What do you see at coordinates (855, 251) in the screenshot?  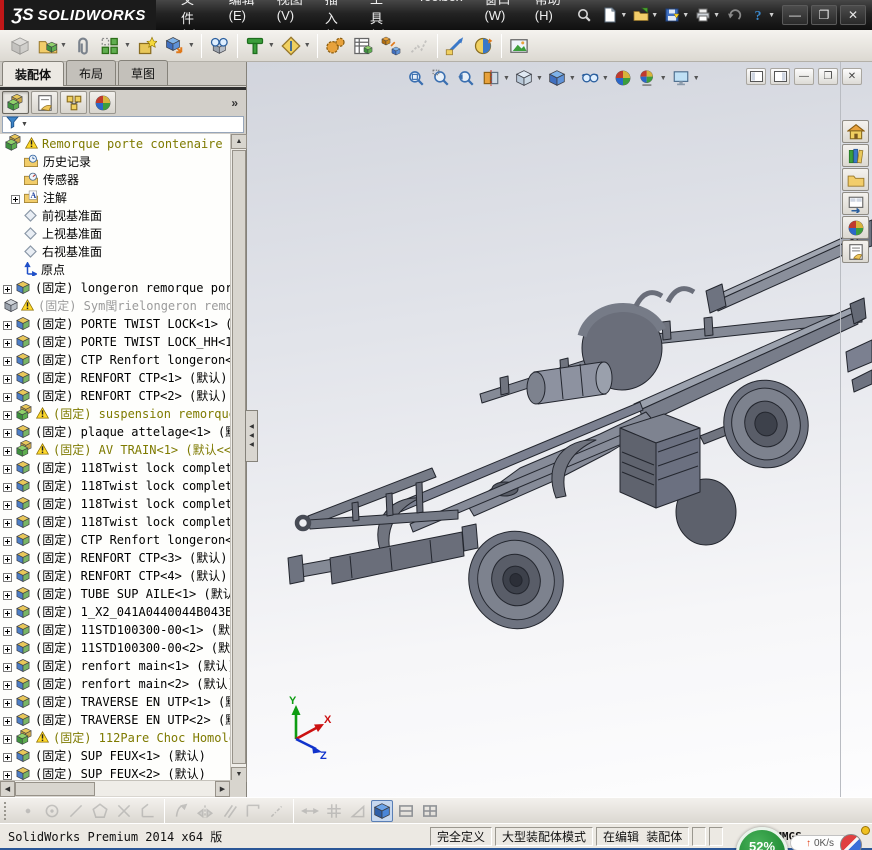 I see `custom-properties-tab` at bounding box center [855, 251].